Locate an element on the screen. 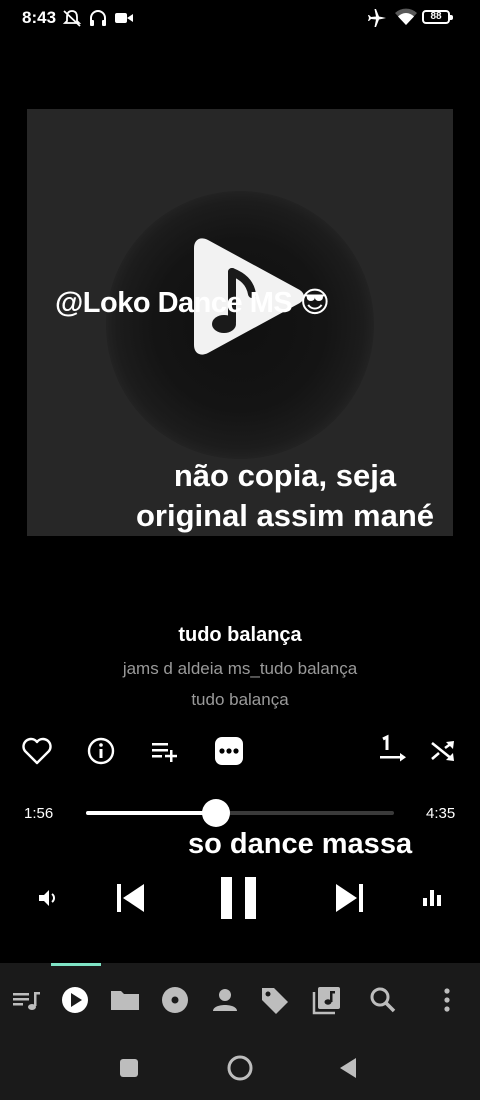  system-navigation-bar is located at coordinates (240, 1066).